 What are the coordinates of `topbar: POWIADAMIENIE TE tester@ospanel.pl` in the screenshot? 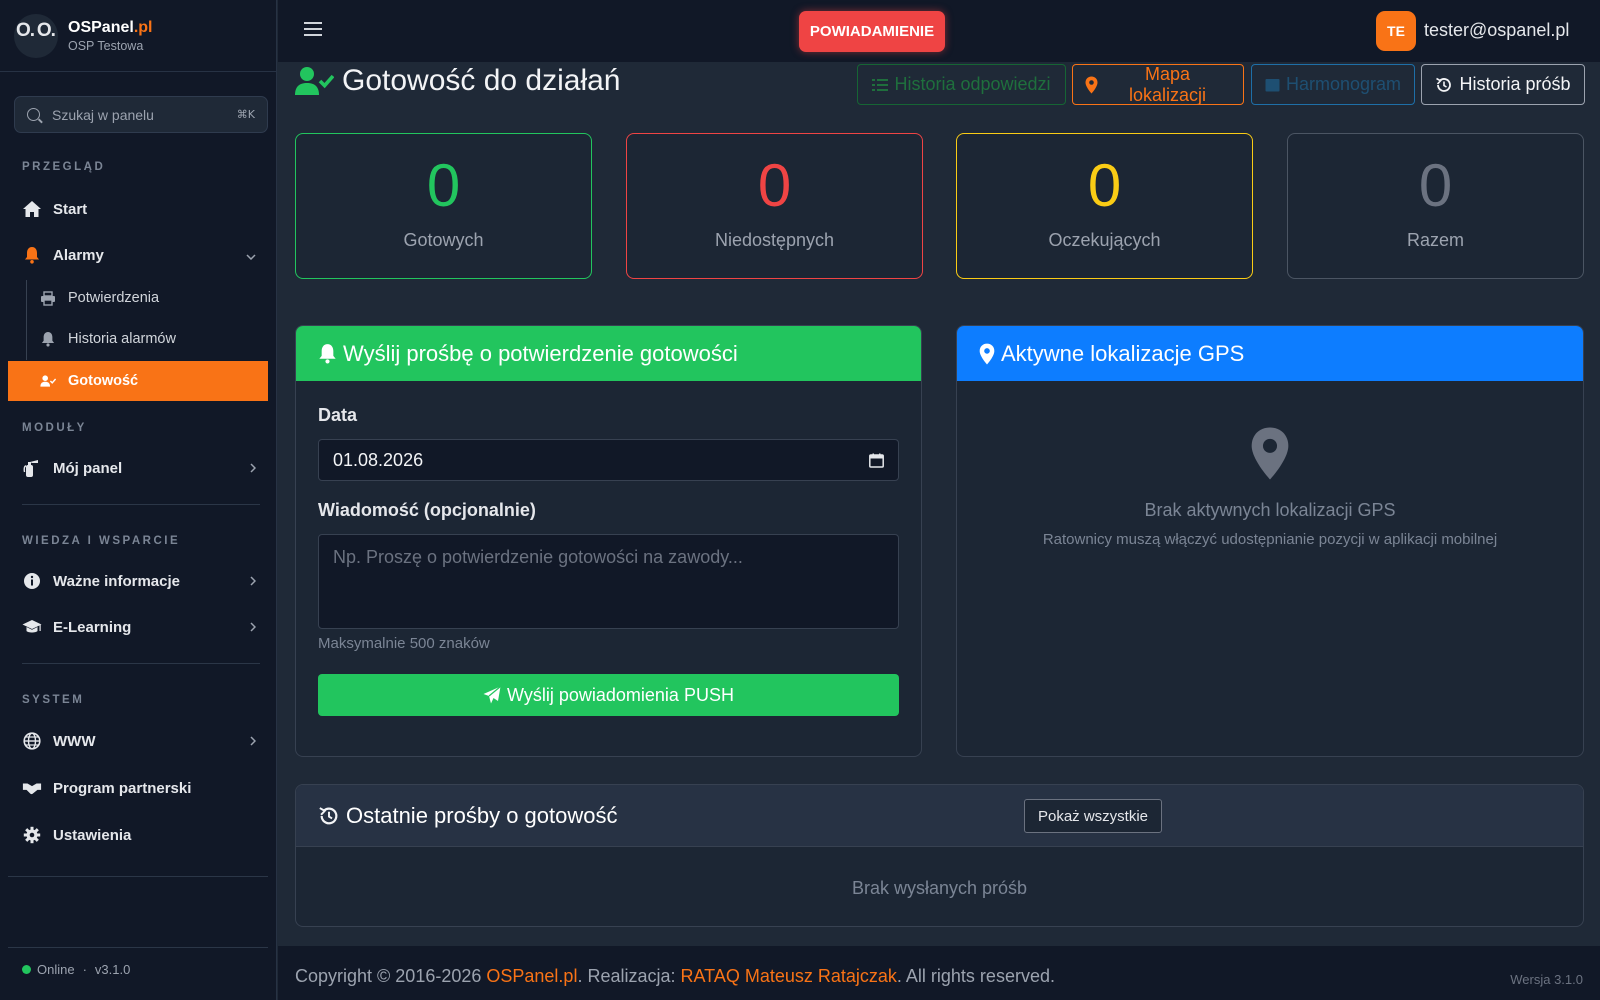 It's located at (939, 31).